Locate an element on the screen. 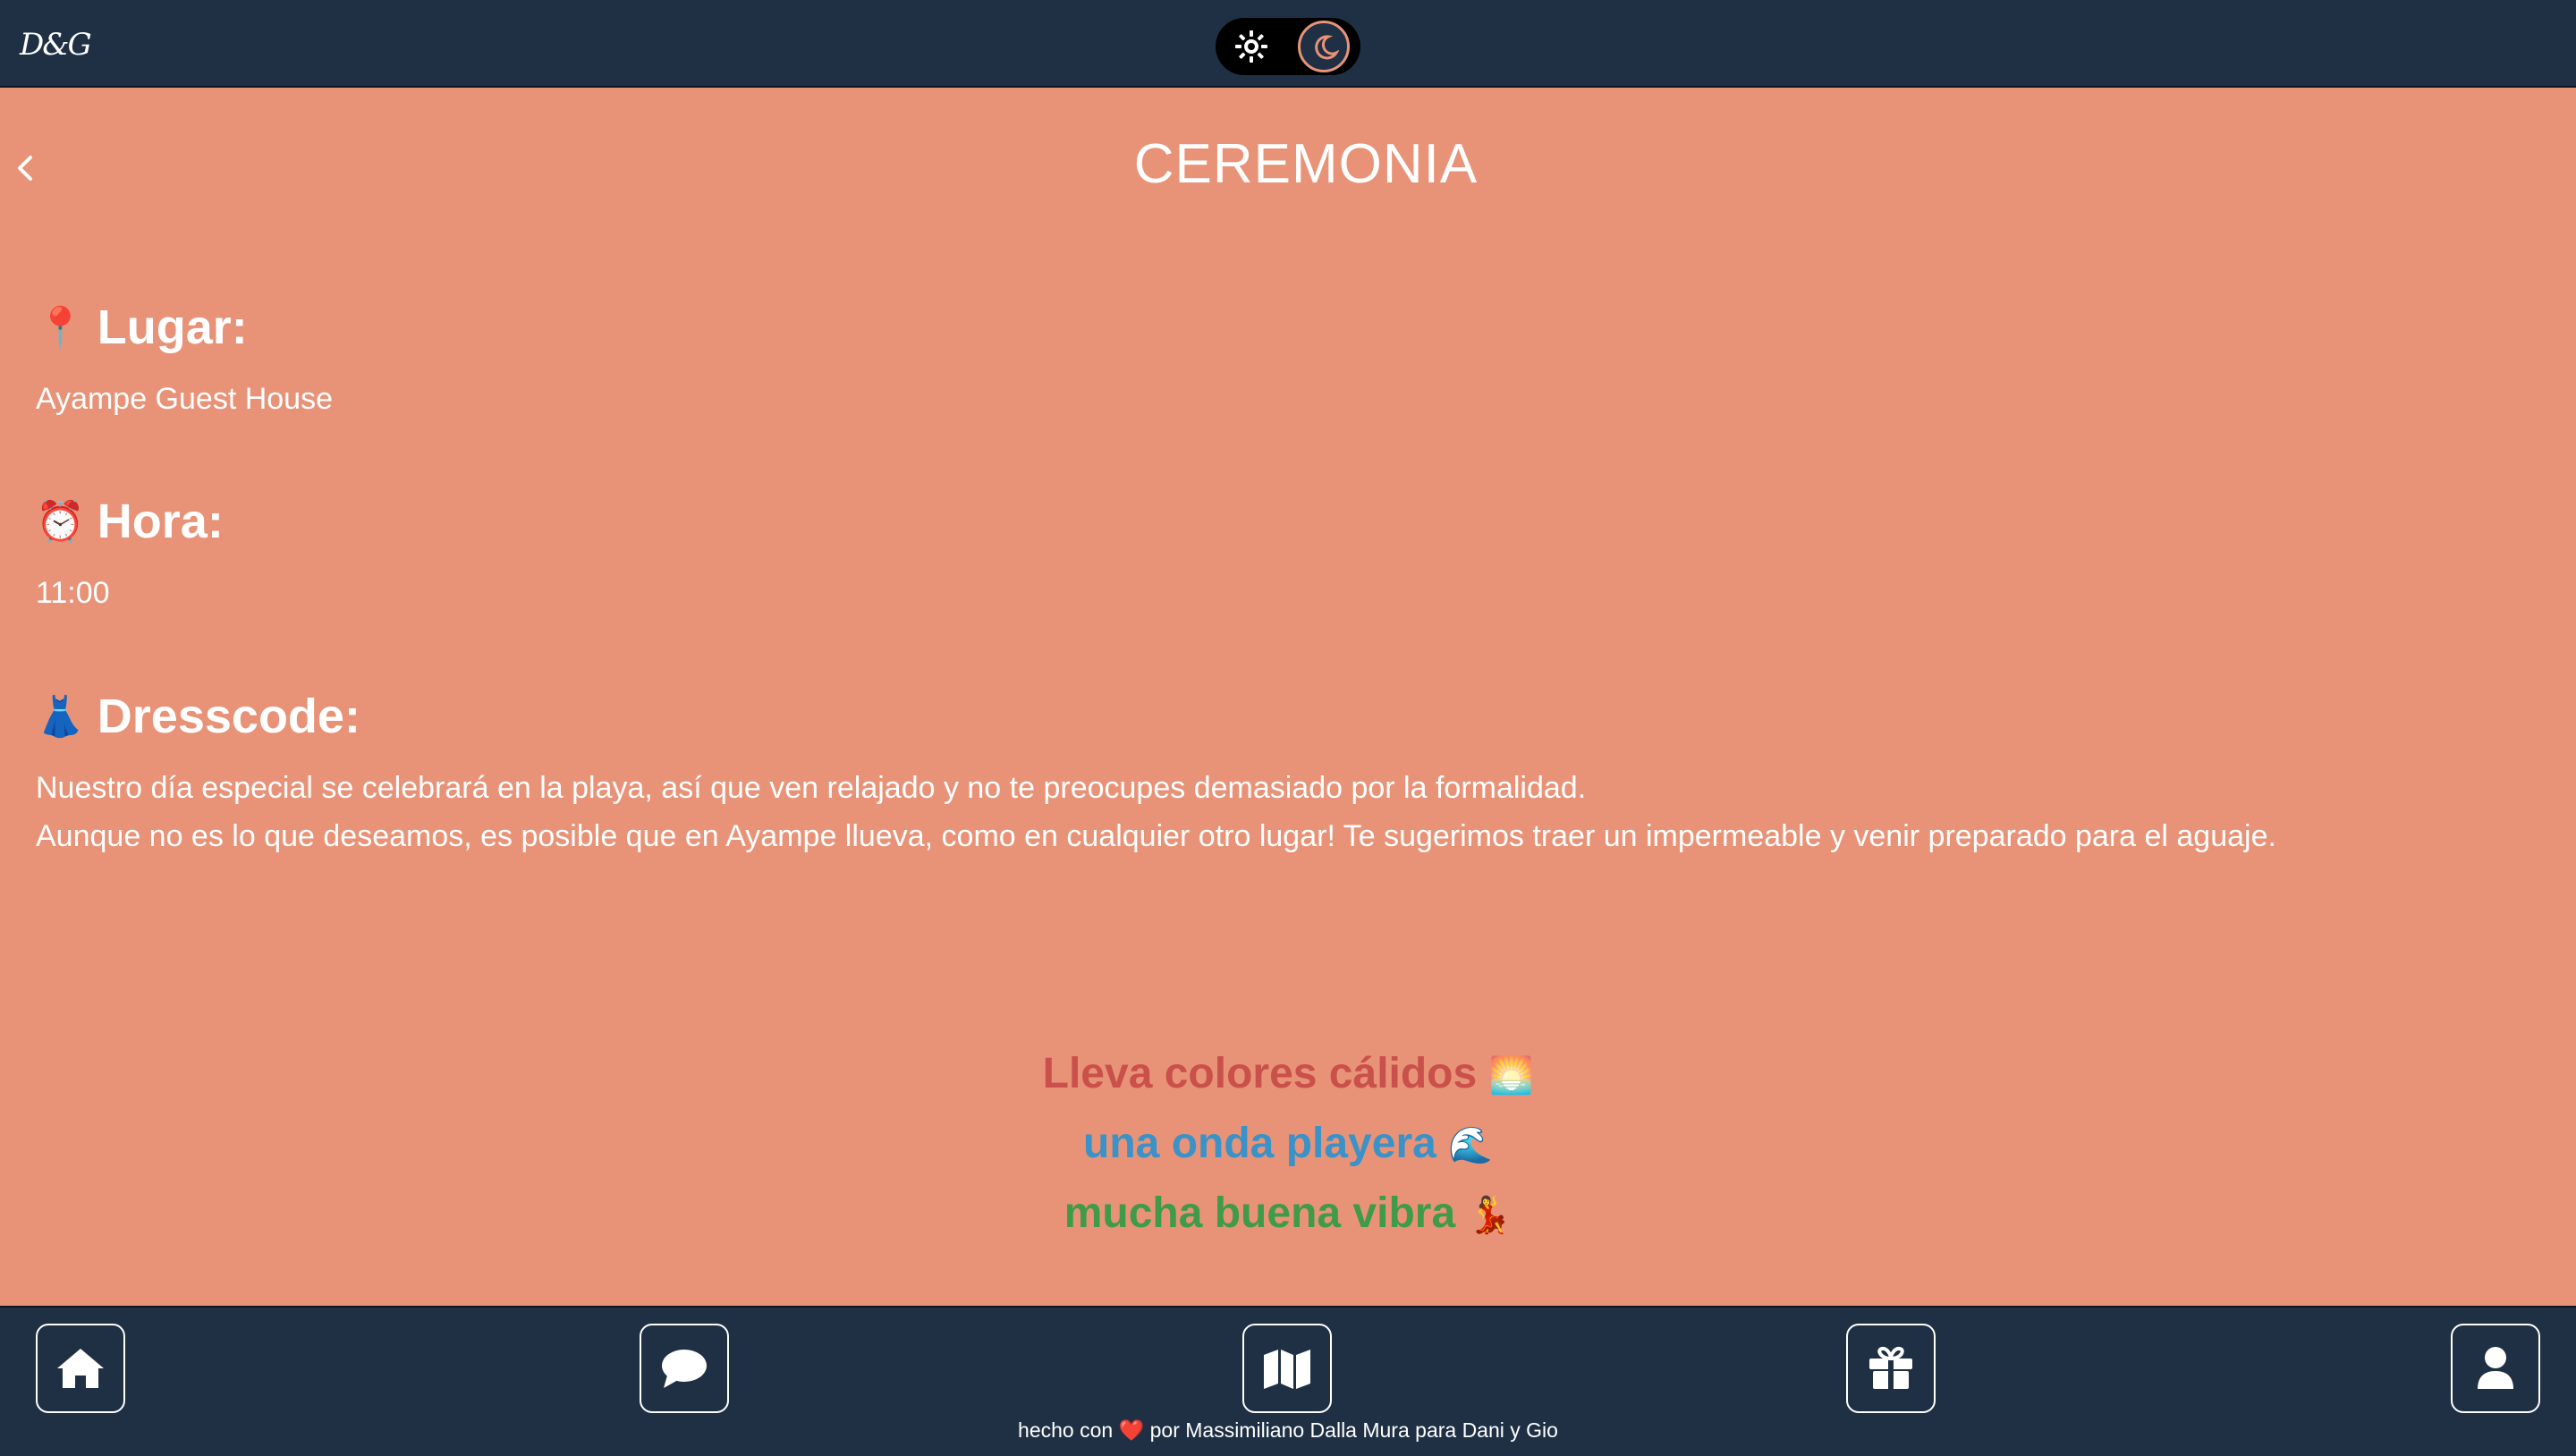  chat-icon is located at coordinates (684, 1369).